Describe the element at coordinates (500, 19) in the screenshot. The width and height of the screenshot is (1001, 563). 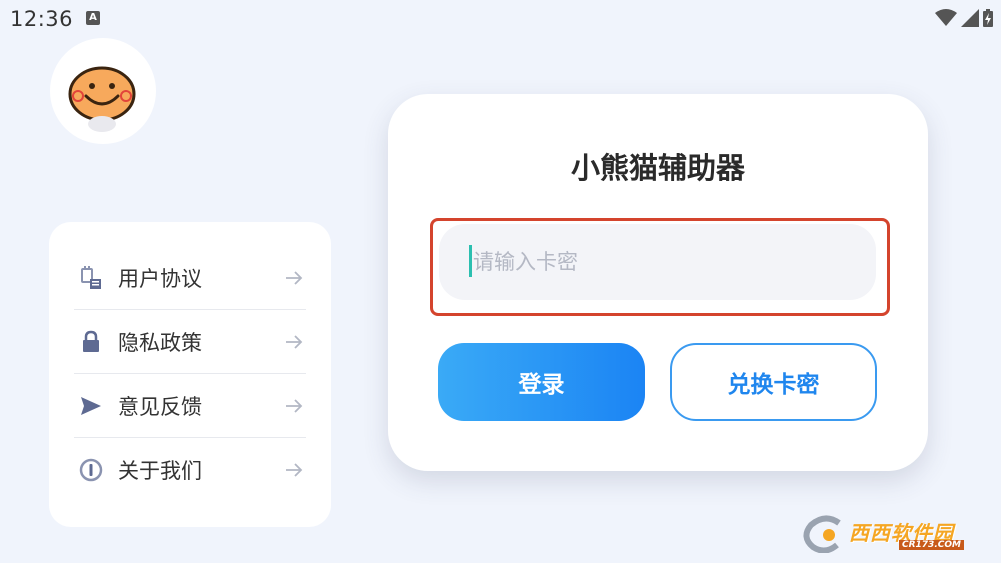
I see `status-bar: 12:36 A` at that location.